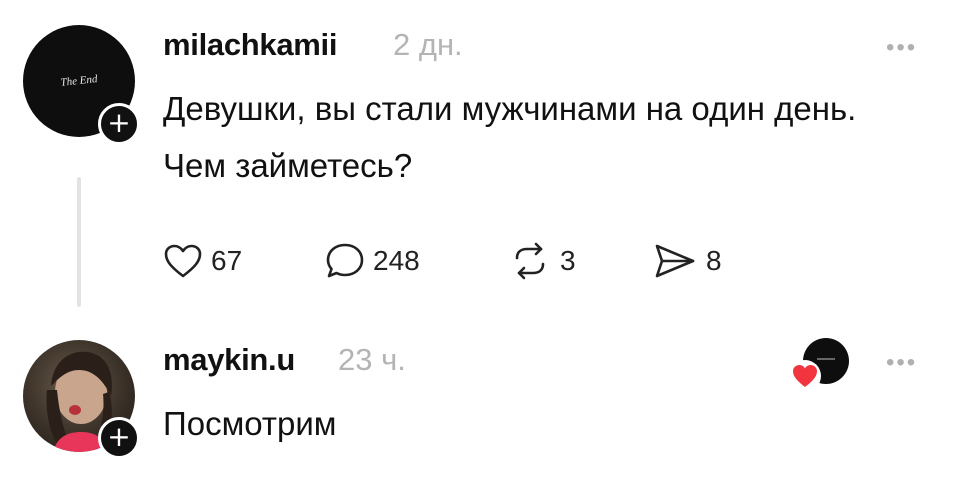 This screenshot has width=960, height=479. I want to click on comment-text: Посмотрим, so click(250, 423).